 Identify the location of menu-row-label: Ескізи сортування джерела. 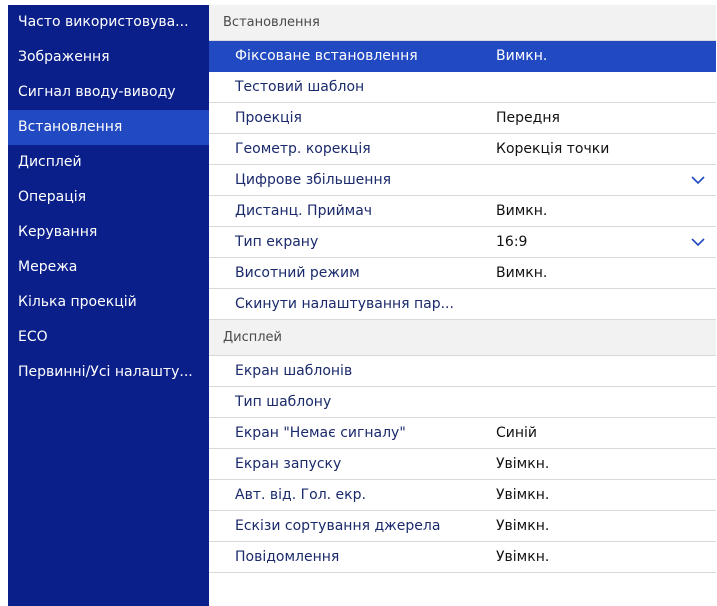
(338, 526).